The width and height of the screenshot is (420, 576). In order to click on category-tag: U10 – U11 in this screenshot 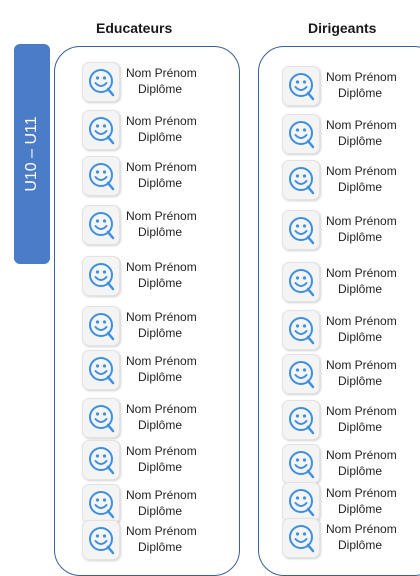, I will do `click(32, 154)`.